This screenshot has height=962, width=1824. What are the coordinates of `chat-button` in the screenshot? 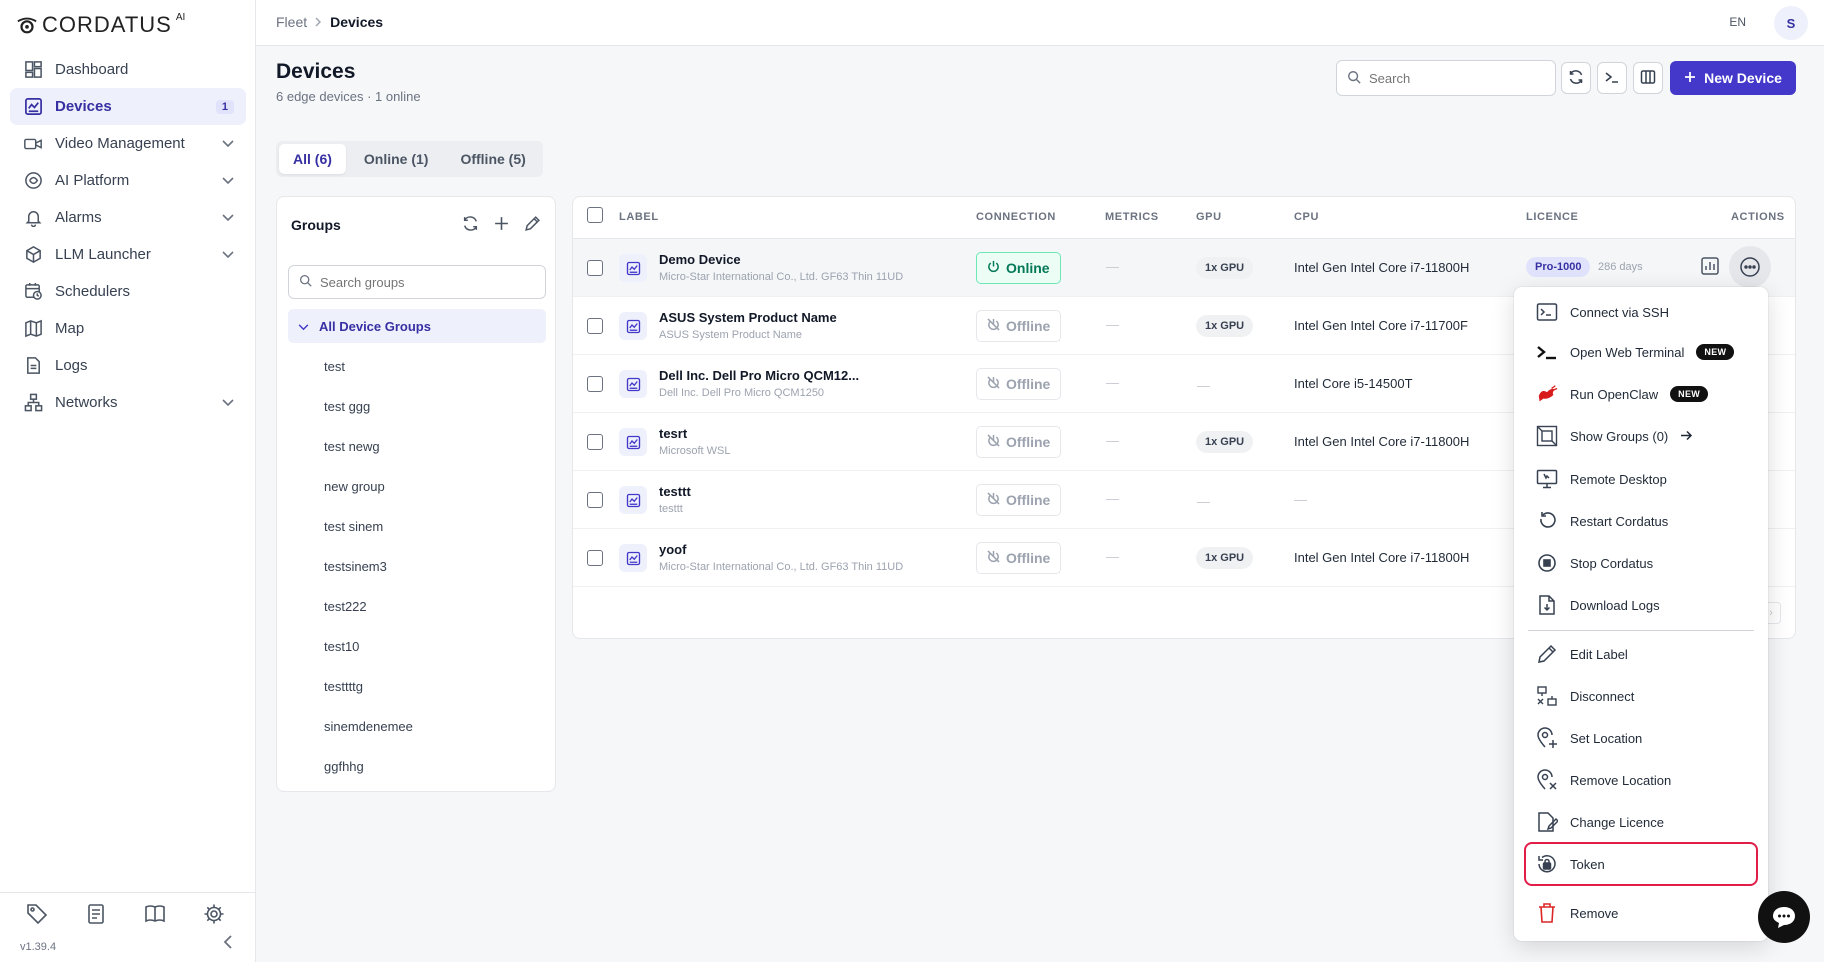 It's located at (1784, 917).